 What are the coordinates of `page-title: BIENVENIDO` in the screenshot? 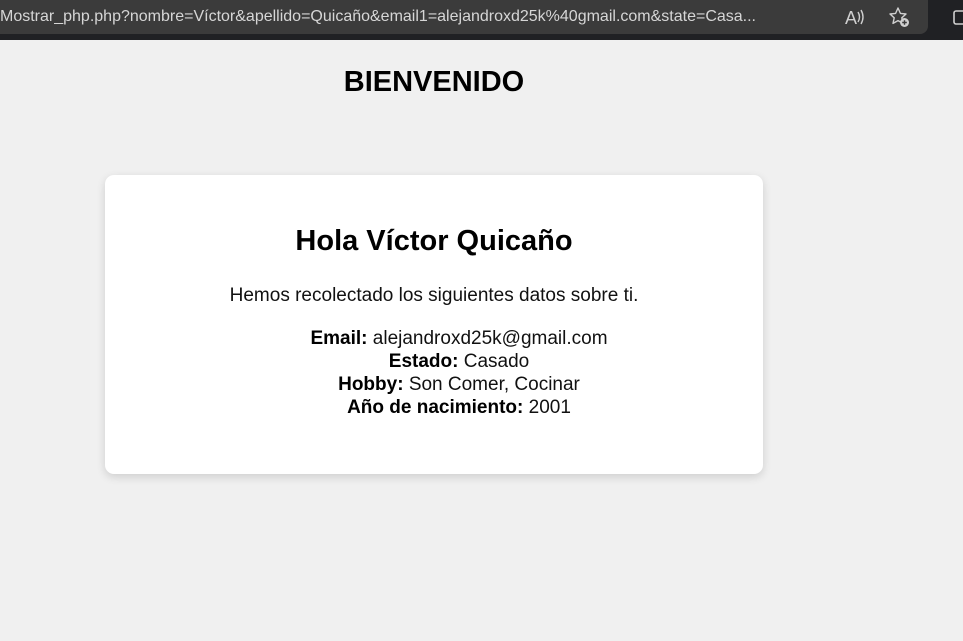 It's located at (434, 82).